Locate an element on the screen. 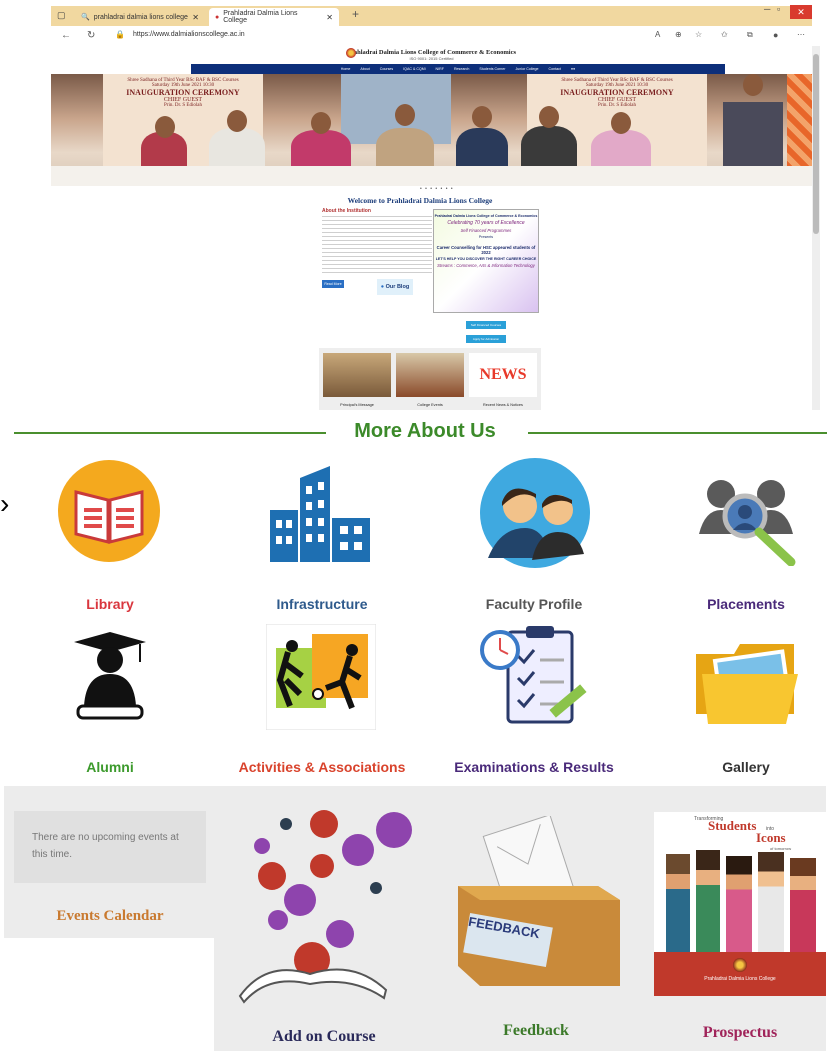 Image resolution: width=827 pixels, height=1051 pixels. stray-glyph: › is located at coordinates (5, 503).